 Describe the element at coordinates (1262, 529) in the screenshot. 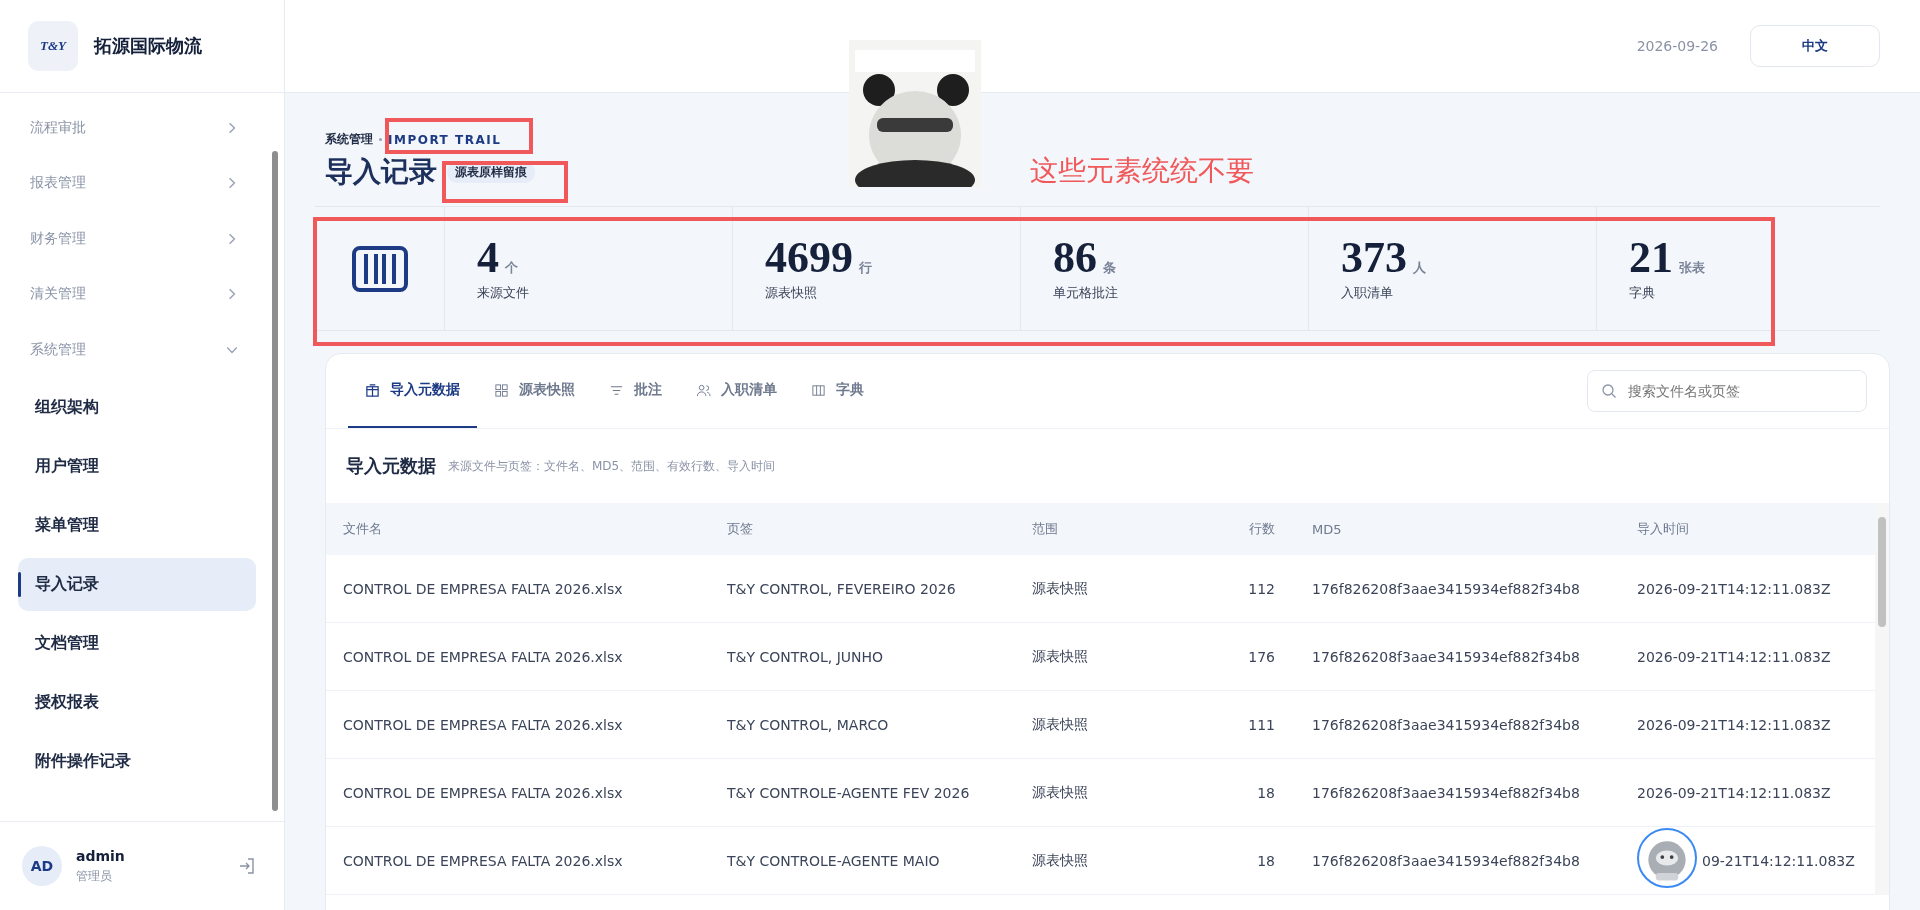

I see `column-header: 行数` at that location.